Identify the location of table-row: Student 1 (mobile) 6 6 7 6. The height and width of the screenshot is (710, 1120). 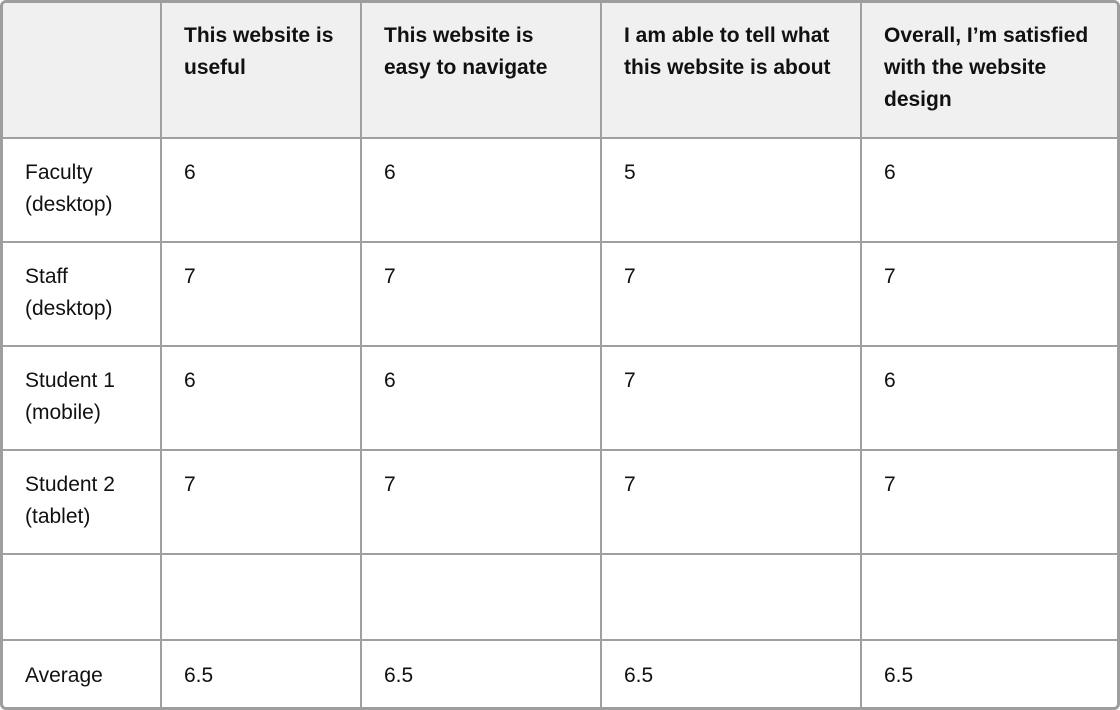
(560, 398).